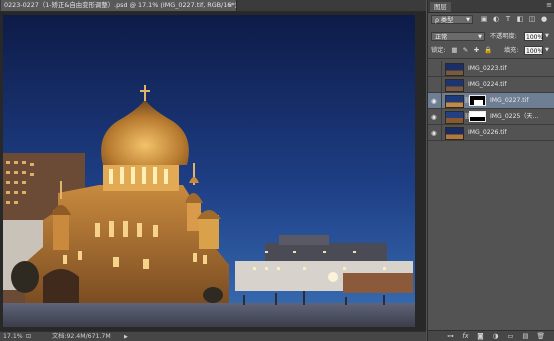 Image resolution: width=554 pixels, height=341 pixels. I want to click on status-menu-arrow-icon: ▶, so click(126, 336).